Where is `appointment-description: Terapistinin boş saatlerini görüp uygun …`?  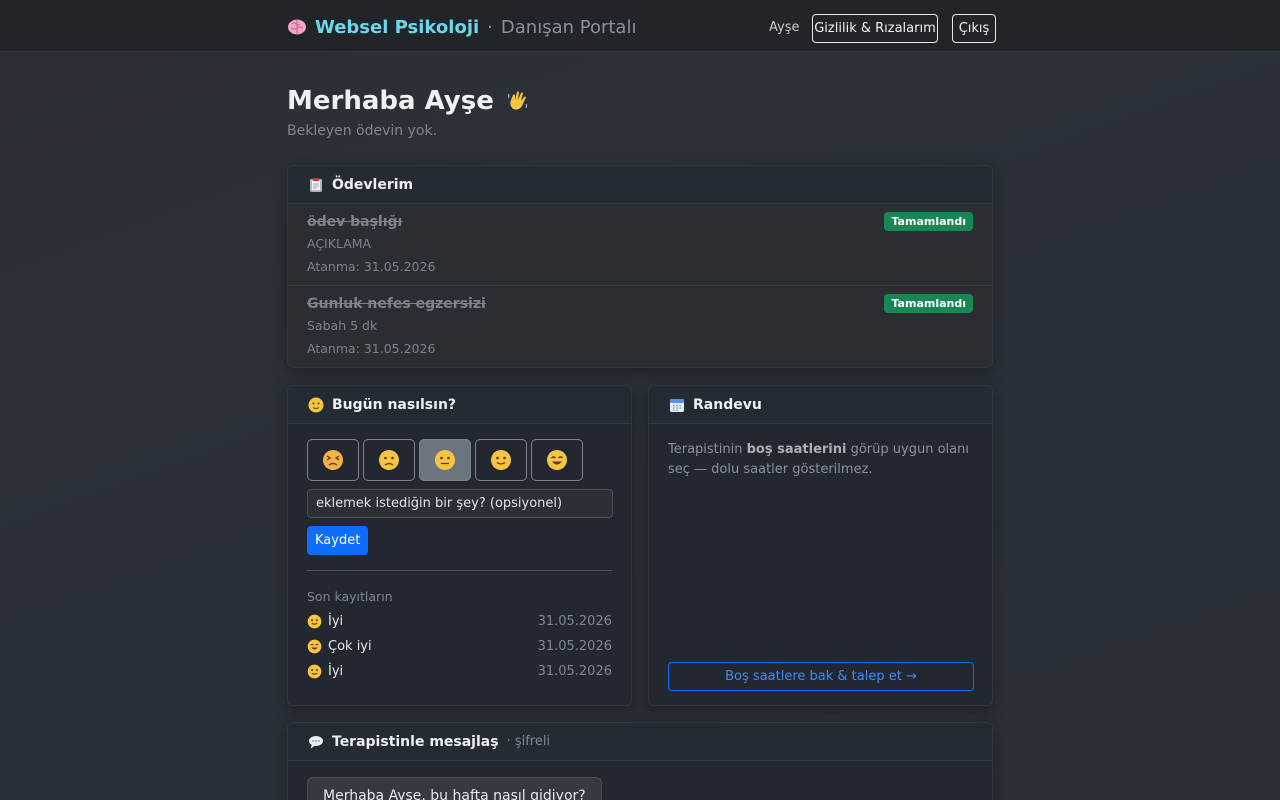
appointment-description: Terapistinin boş saatlerini görüp uygun … is located at coordinates (820, 460).